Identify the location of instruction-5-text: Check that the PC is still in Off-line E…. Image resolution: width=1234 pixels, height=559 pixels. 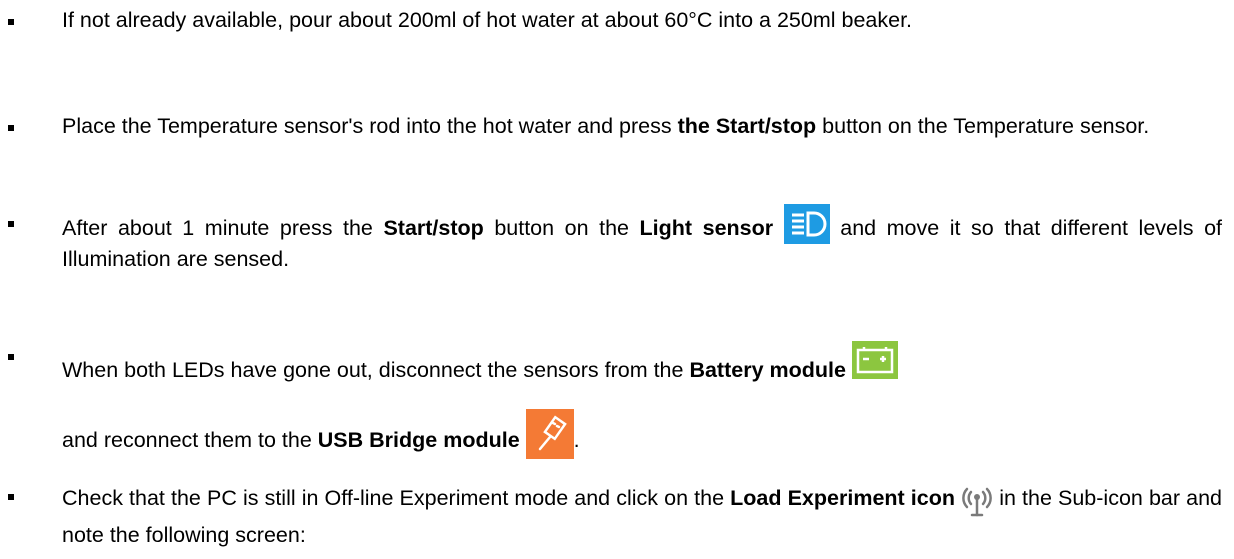
(396, 498).